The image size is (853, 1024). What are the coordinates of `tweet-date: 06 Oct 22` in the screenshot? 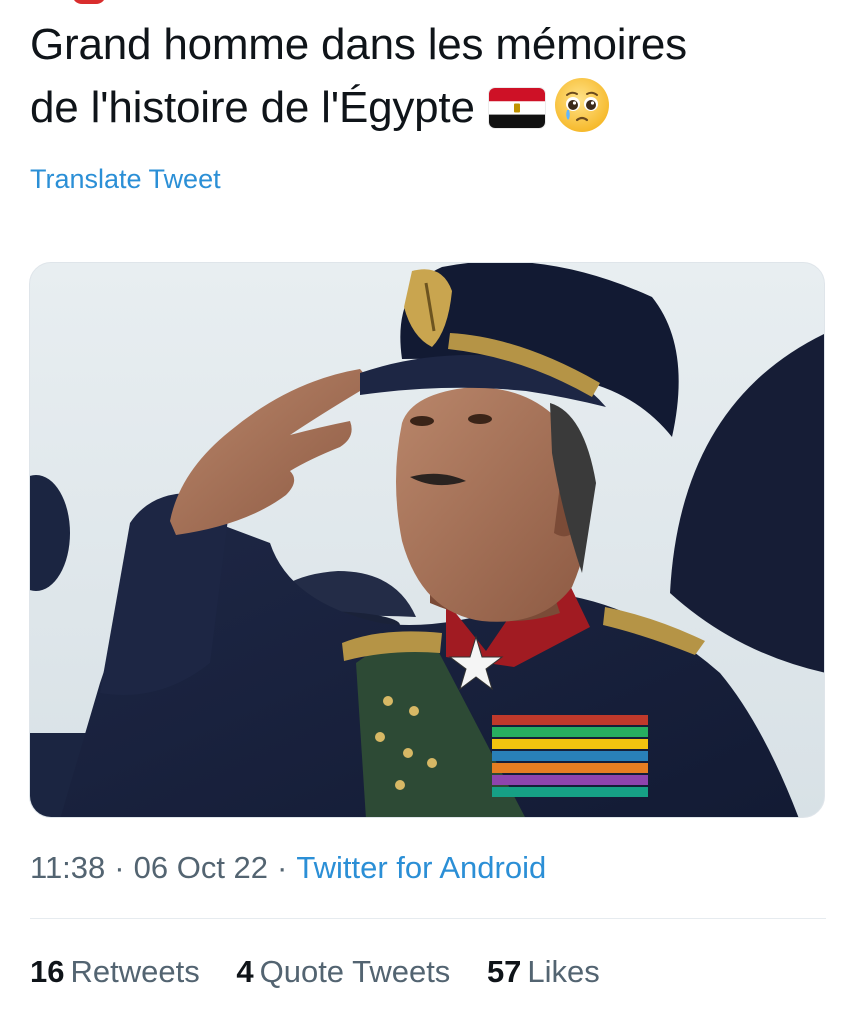 It's located at (201, 867).